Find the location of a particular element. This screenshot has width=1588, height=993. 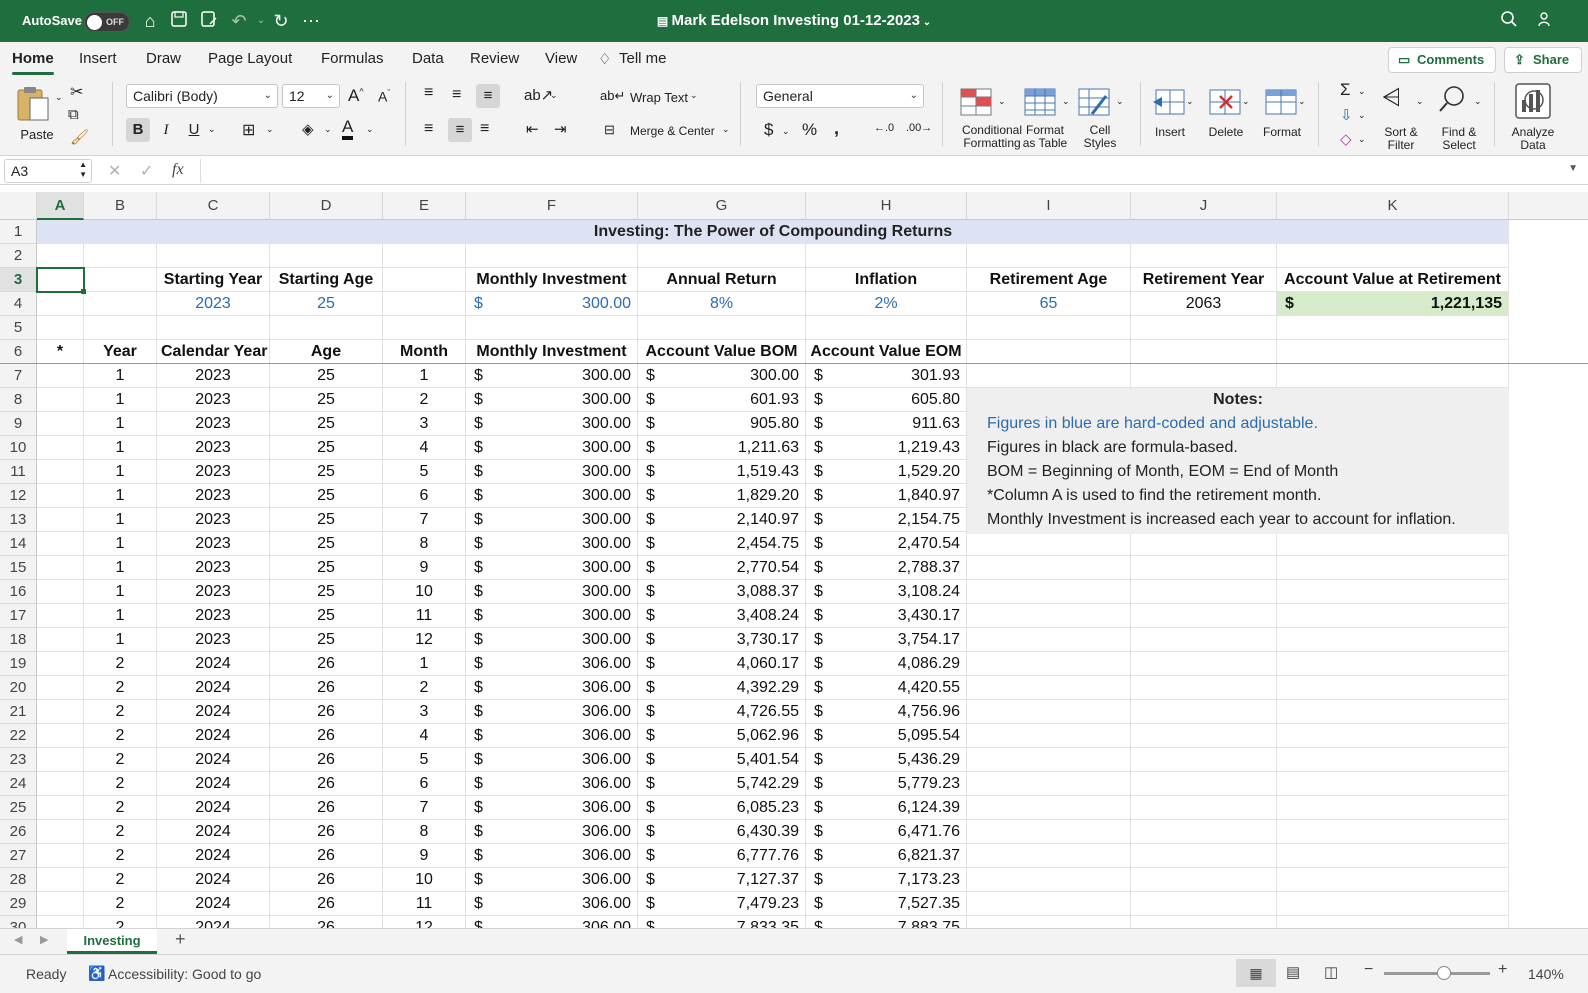

orientation-icon: ab↗ is located at coordinates (538, 95).